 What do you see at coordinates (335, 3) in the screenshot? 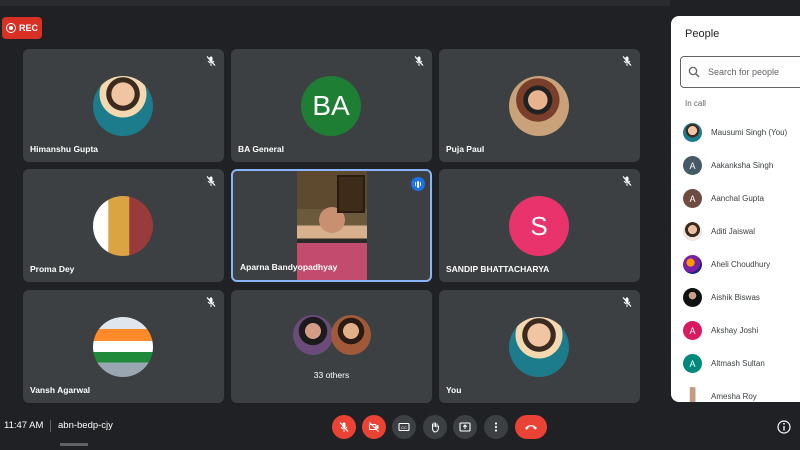
I see `top-fragment: · - · · · · · ·` at bounding box center [335, 3].